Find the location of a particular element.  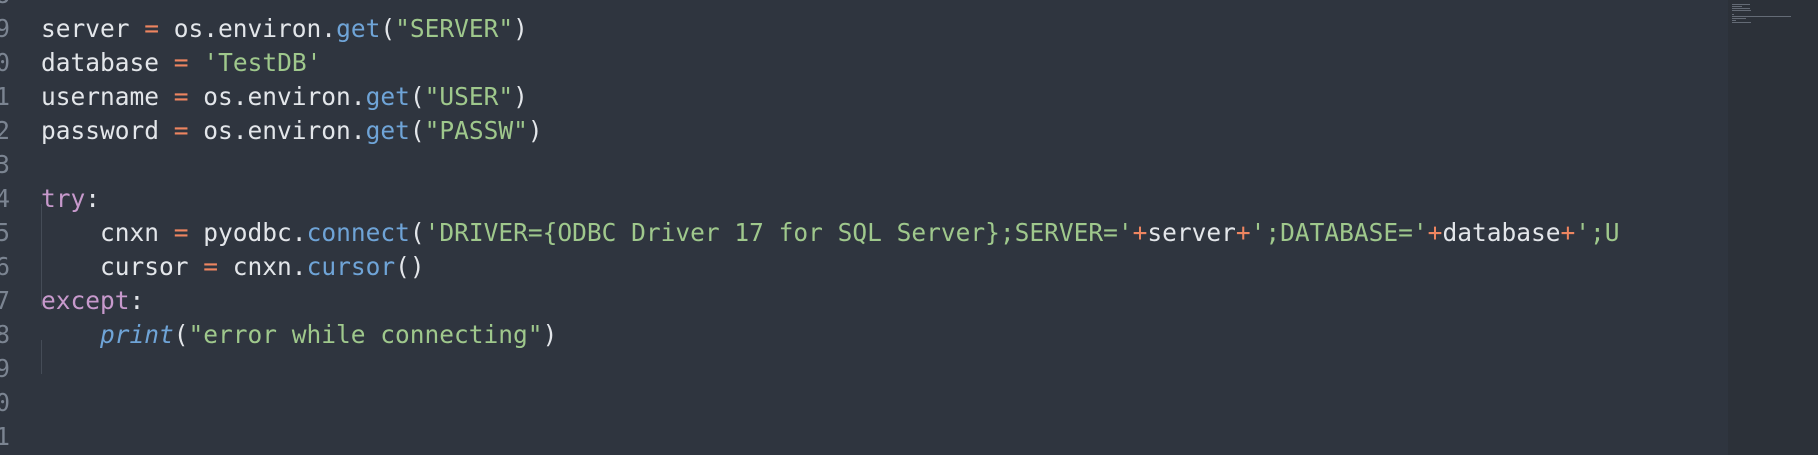

code-token: "error while connecting" is located at coordinates (365, 334).